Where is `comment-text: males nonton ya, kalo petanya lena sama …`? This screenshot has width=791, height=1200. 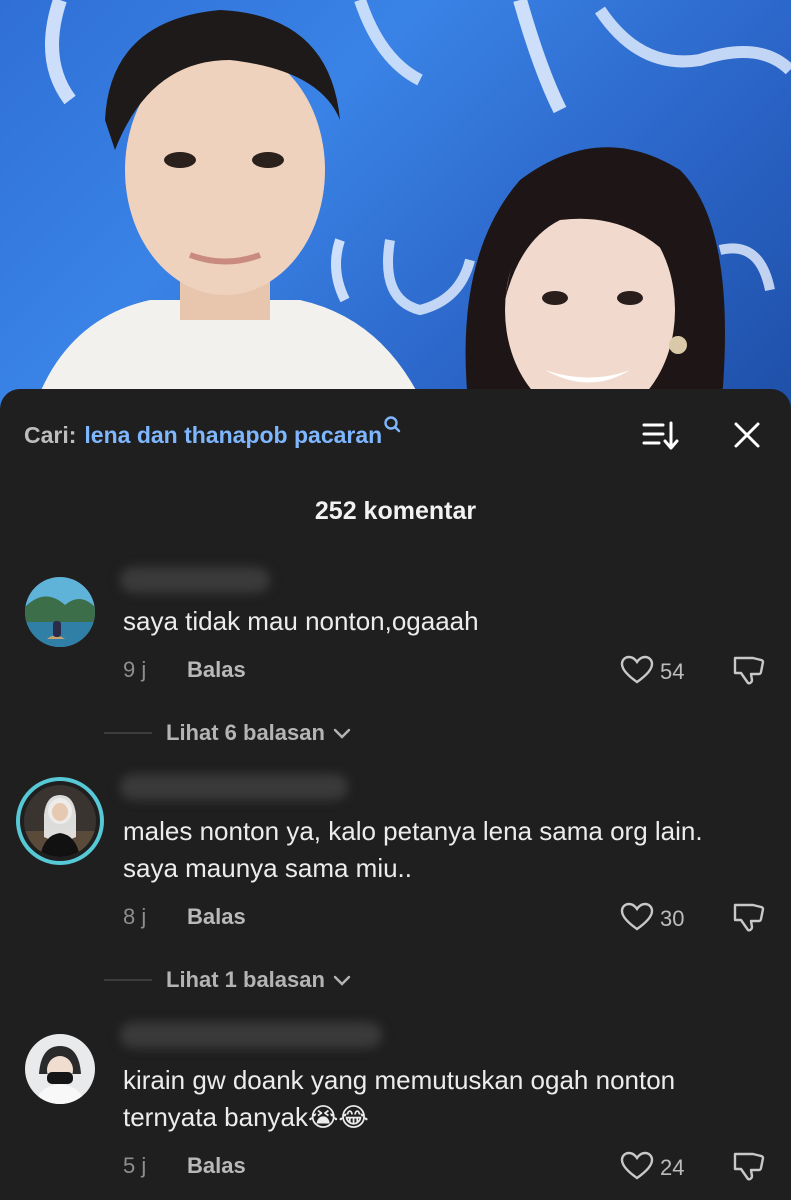
comment-text: males nonton ya, kalo petanya lena sama … is located at coordinates (413, 849).